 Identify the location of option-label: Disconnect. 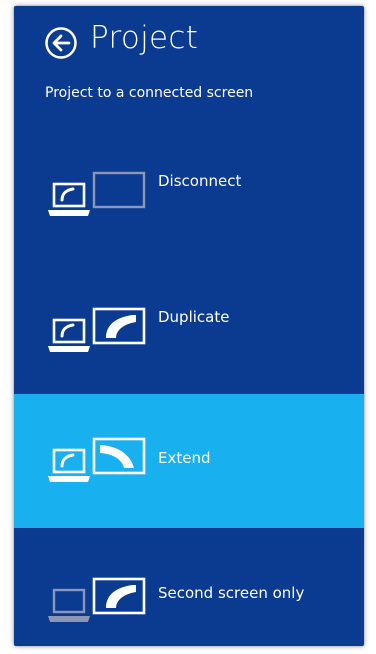
(200, 181).